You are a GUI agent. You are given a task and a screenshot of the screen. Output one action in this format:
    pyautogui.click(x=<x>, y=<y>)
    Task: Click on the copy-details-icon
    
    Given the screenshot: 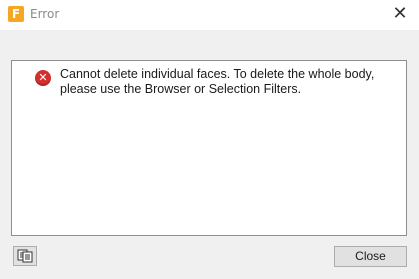 What is the action you would take?
    pyautogui.click(x=25, y=256)
    